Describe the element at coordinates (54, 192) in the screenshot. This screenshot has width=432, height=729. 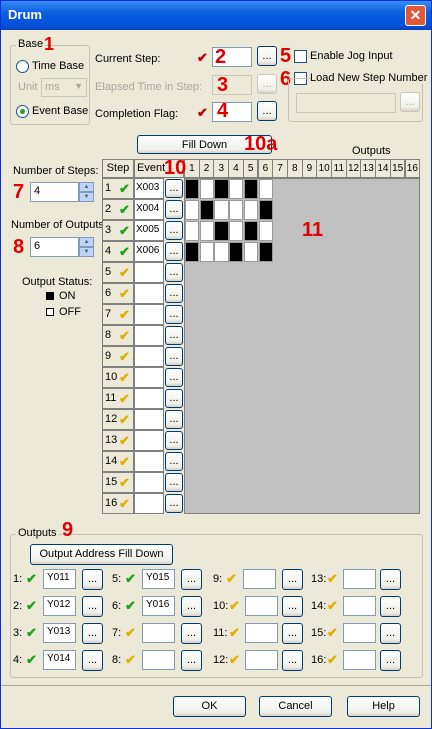
I see `number-of-steps-field: 4` at that location.